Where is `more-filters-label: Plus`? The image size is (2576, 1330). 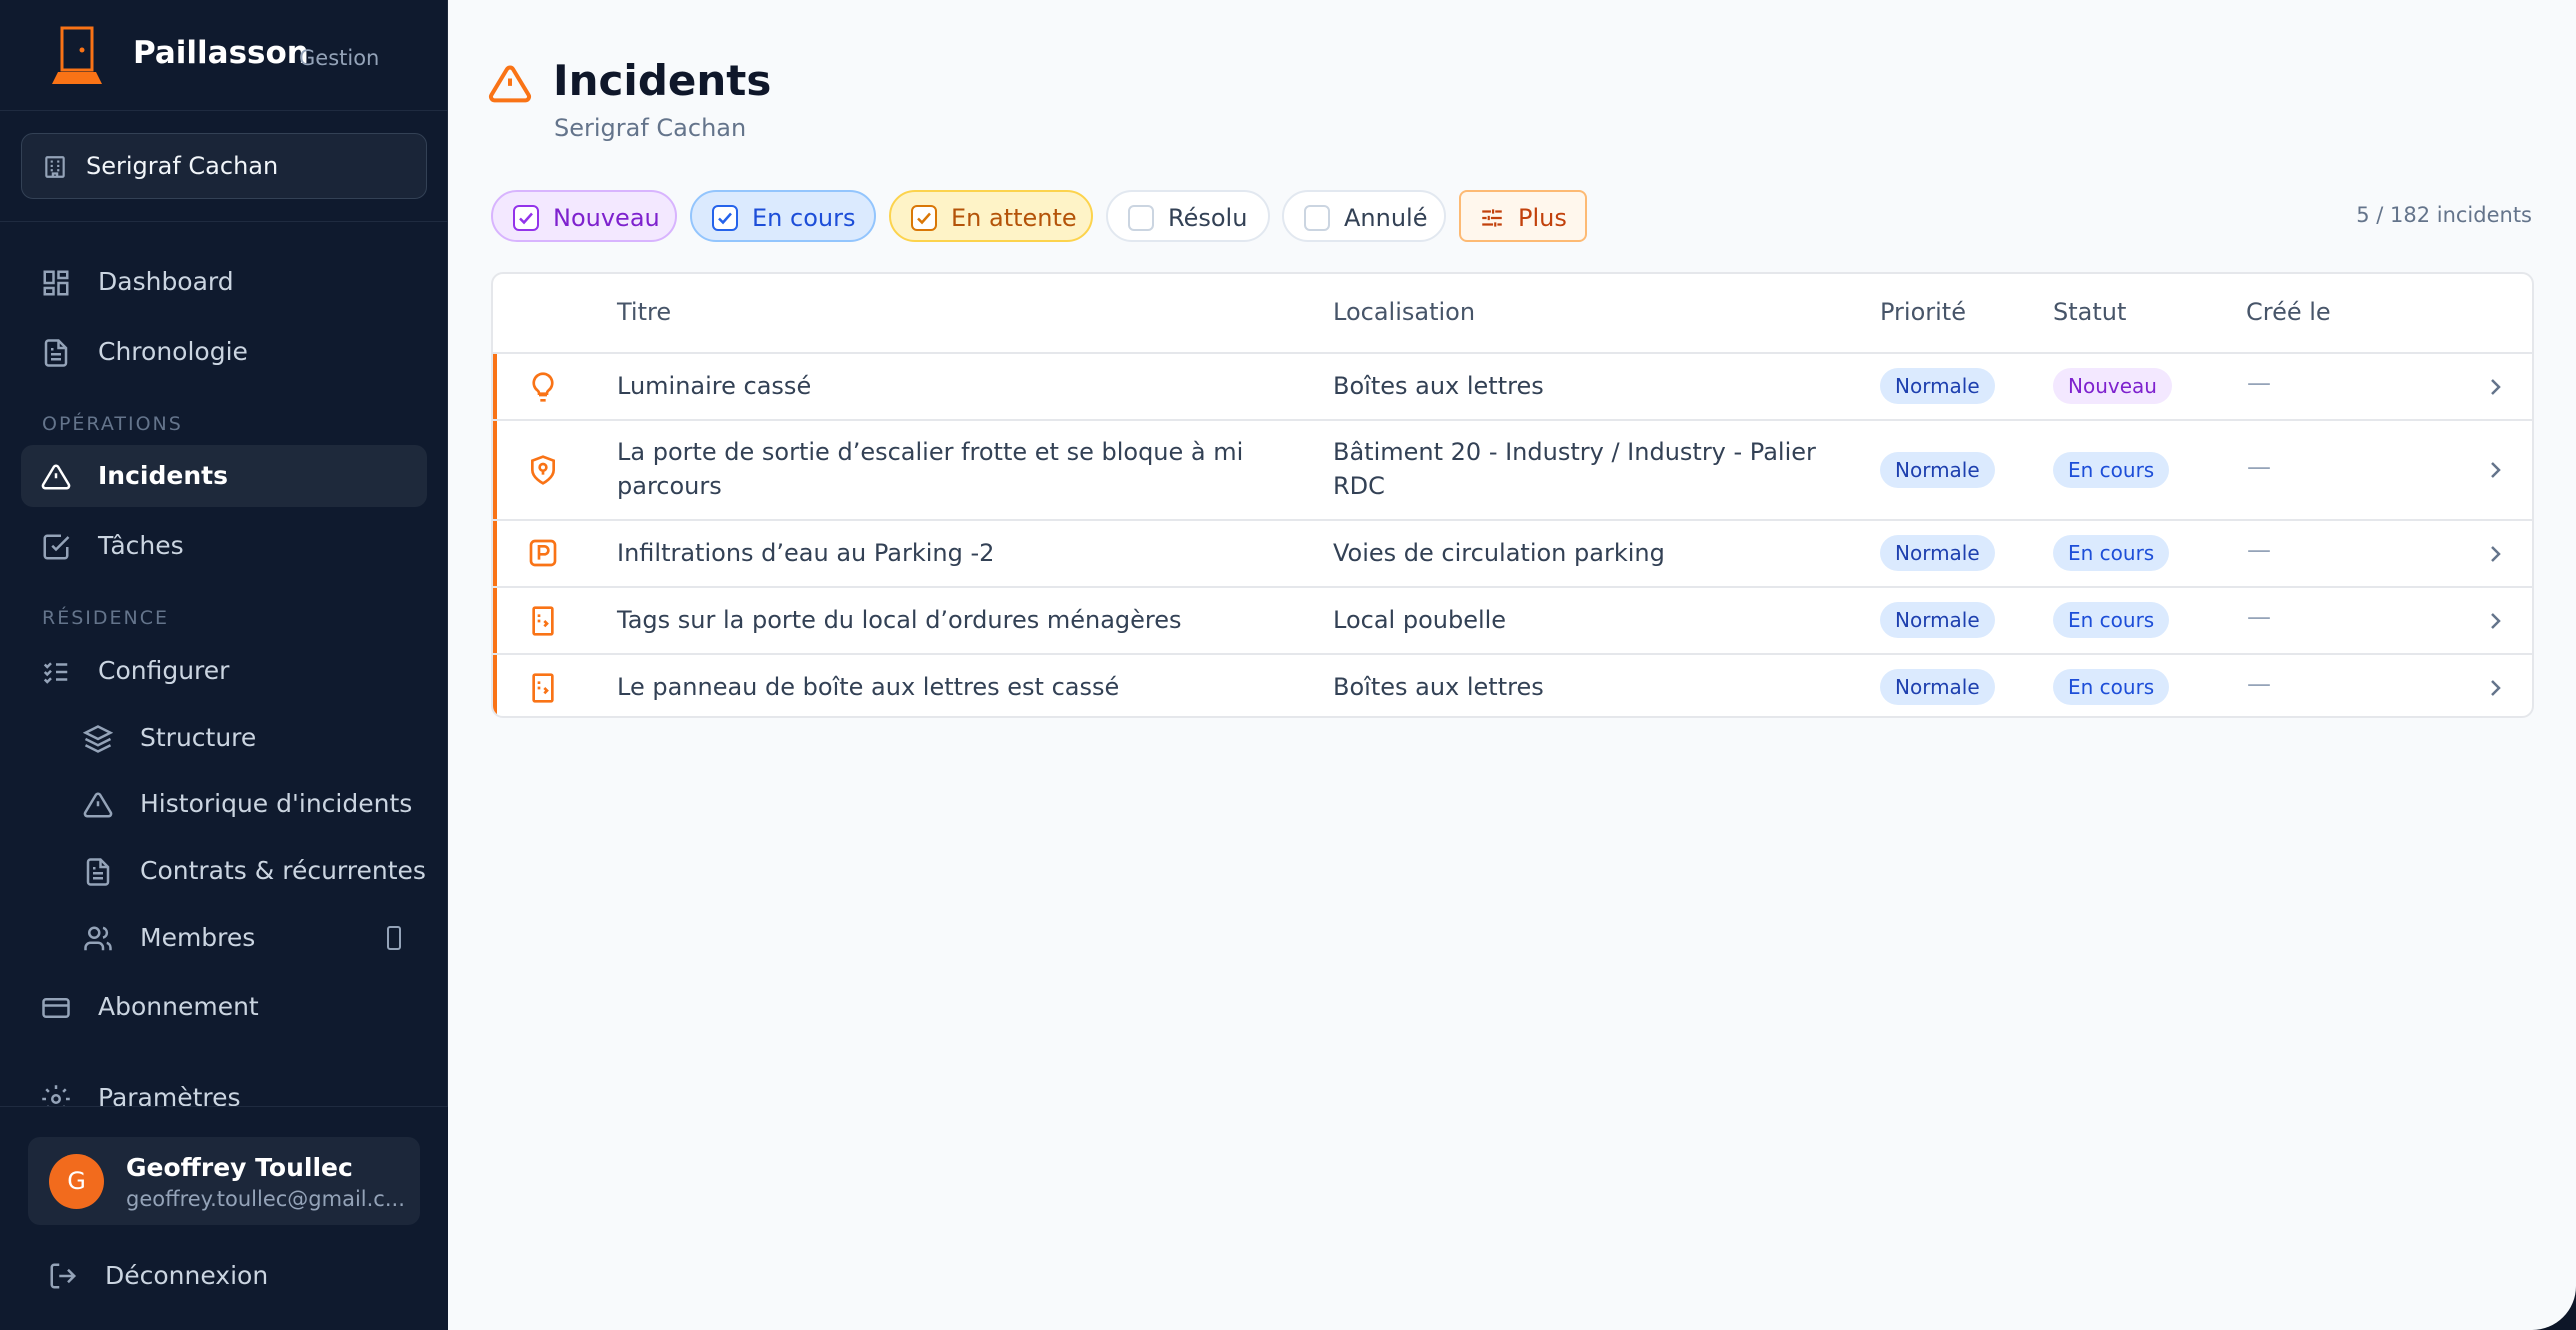 more-filters-label: Plus is located at coordinates (1542, 218).